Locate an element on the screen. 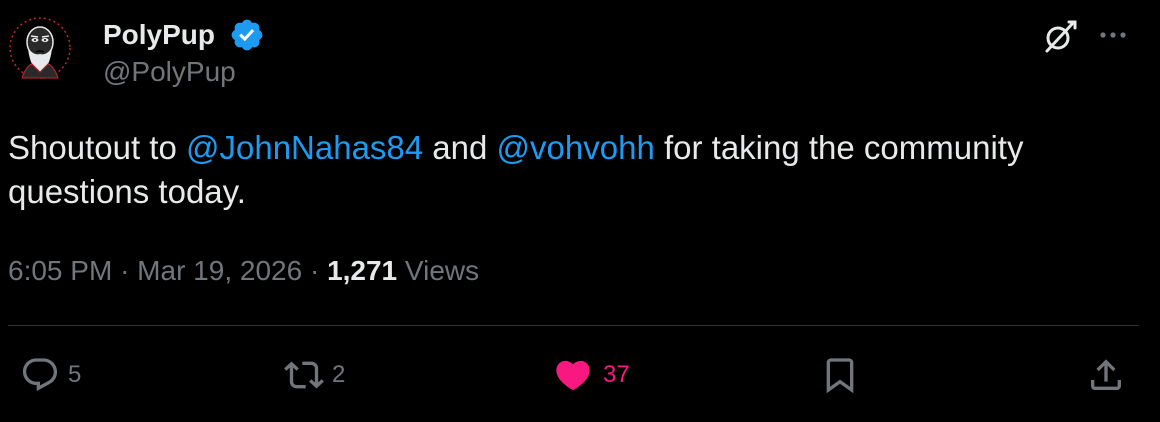  views-count: 1,271 is located at coordinates (362, 270).